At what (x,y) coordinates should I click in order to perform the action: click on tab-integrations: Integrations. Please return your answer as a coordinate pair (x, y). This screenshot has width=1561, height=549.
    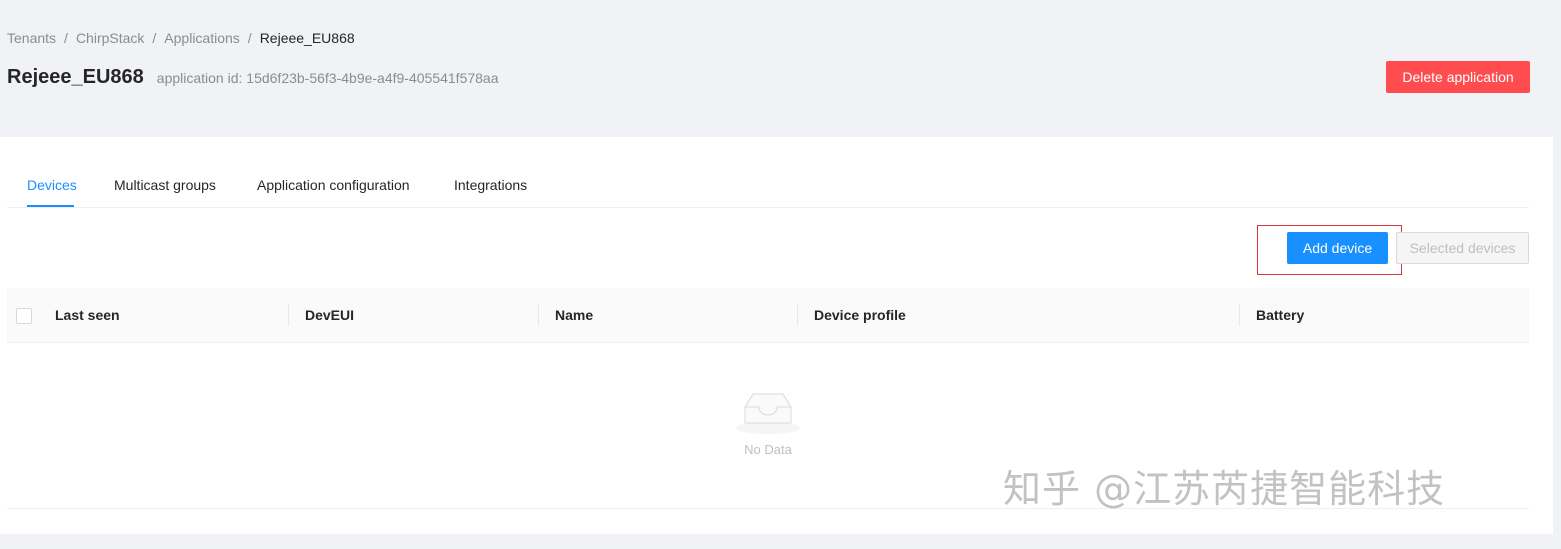
    Looking at the image, I should click on (490, 185).